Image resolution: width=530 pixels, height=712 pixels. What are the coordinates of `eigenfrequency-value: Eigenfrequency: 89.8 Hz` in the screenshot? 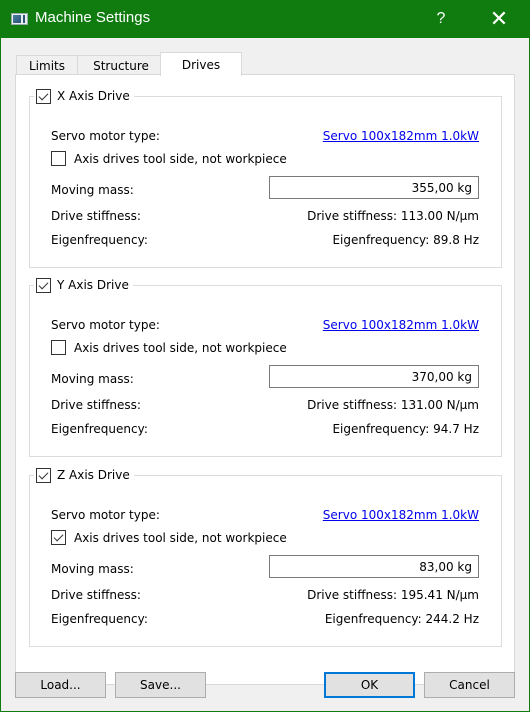 It's located at (405, 240).